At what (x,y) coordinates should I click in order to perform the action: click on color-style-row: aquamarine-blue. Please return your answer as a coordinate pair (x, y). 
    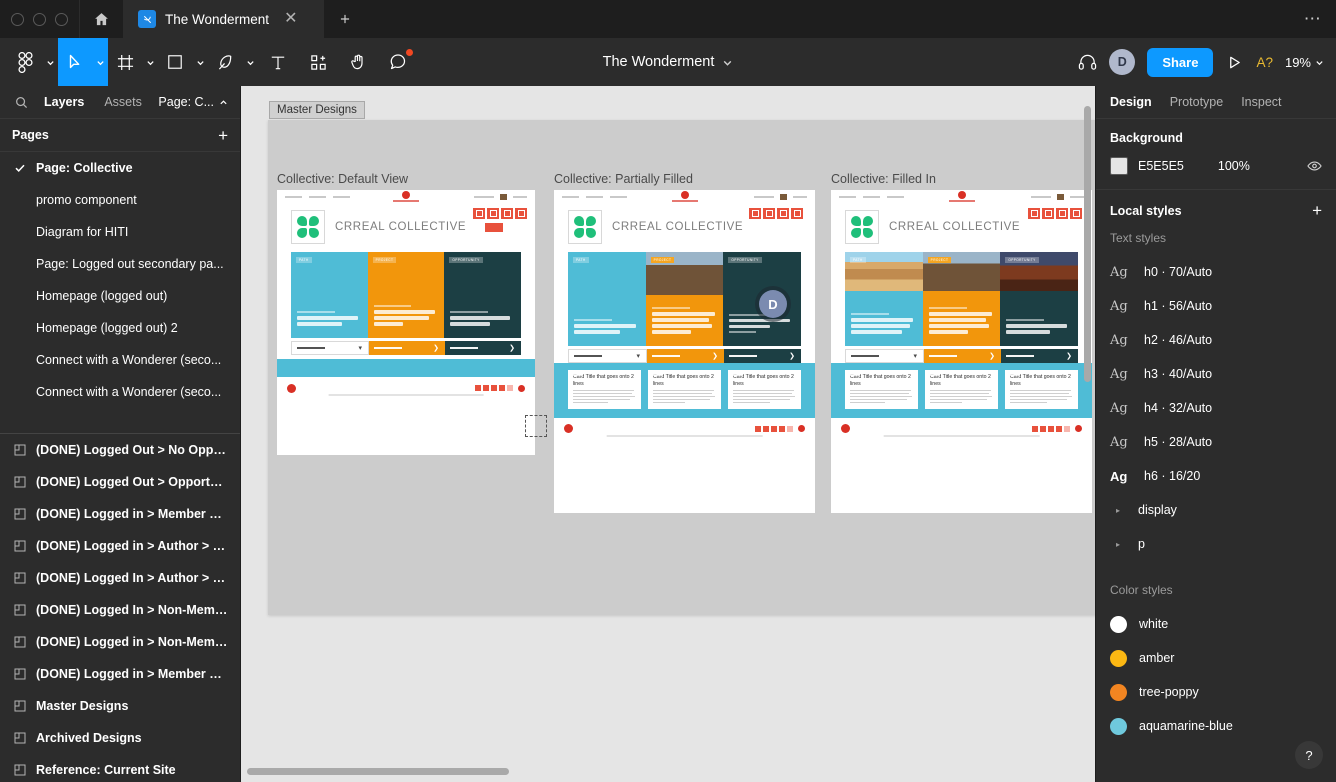
    Looking at the image, I should click on (1216, 726).